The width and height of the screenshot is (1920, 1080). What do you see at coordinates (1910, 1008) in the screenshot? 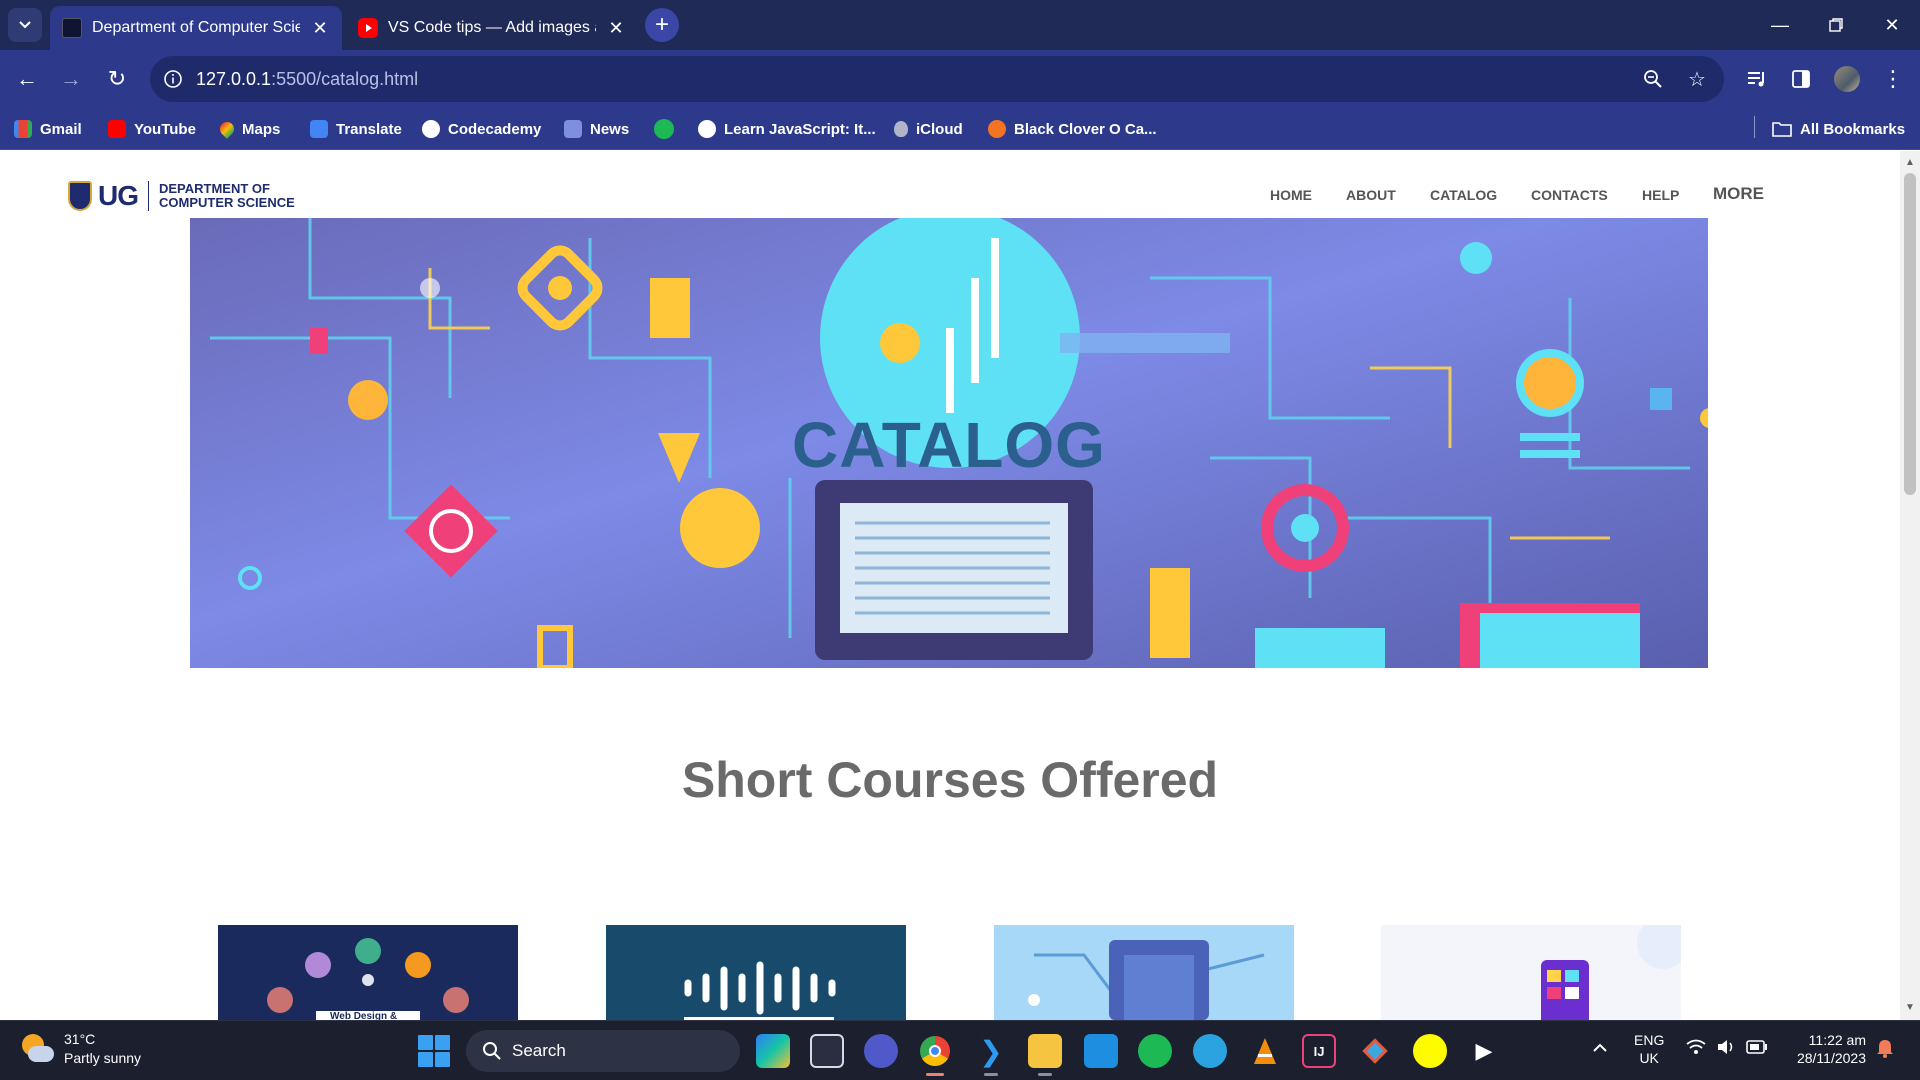
I see `scroll-down-icon: ▼` at bounding box center [1910, 1008].